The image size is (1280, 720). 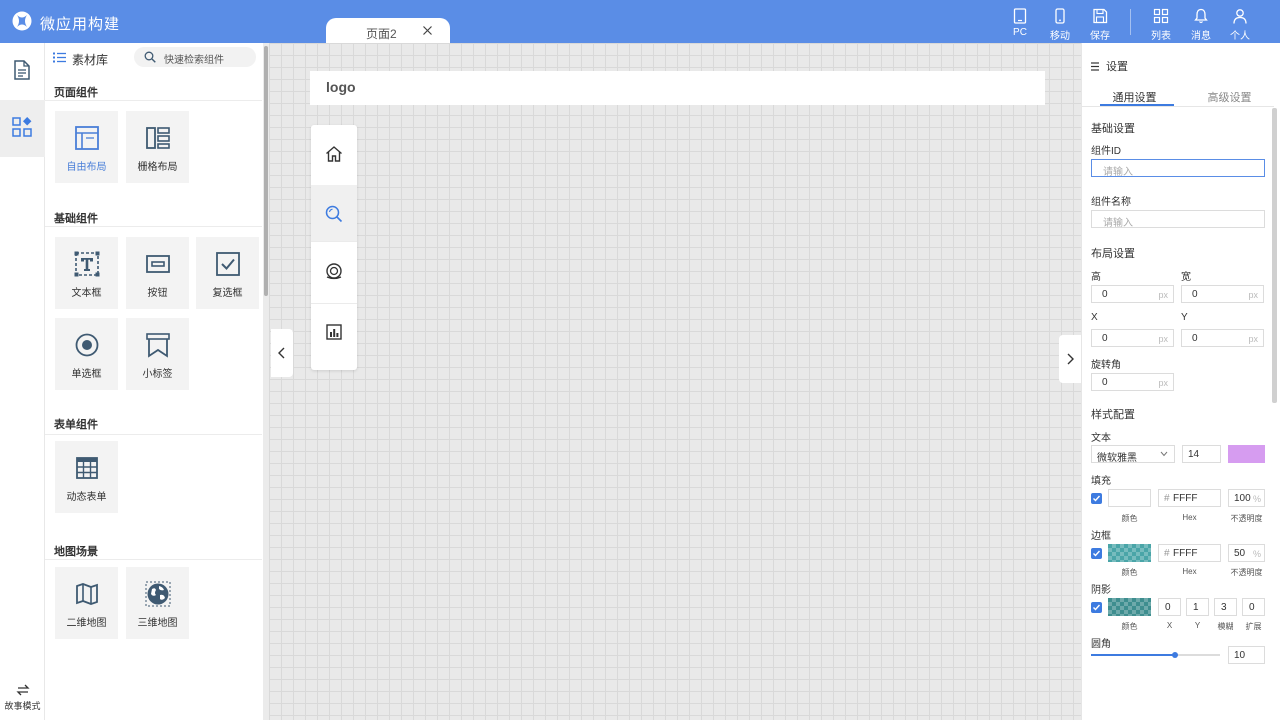 What do you see at coordinates (86, 273) in the screenshot?
I see `component-textbox: 文本框` at bounding box center [86, 273].